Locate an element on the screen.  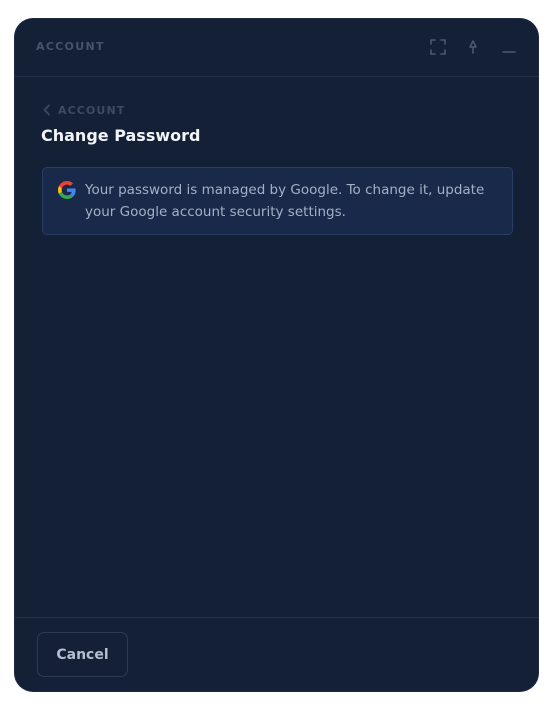
chevron-left-icon is located at coordinates (47, 110).